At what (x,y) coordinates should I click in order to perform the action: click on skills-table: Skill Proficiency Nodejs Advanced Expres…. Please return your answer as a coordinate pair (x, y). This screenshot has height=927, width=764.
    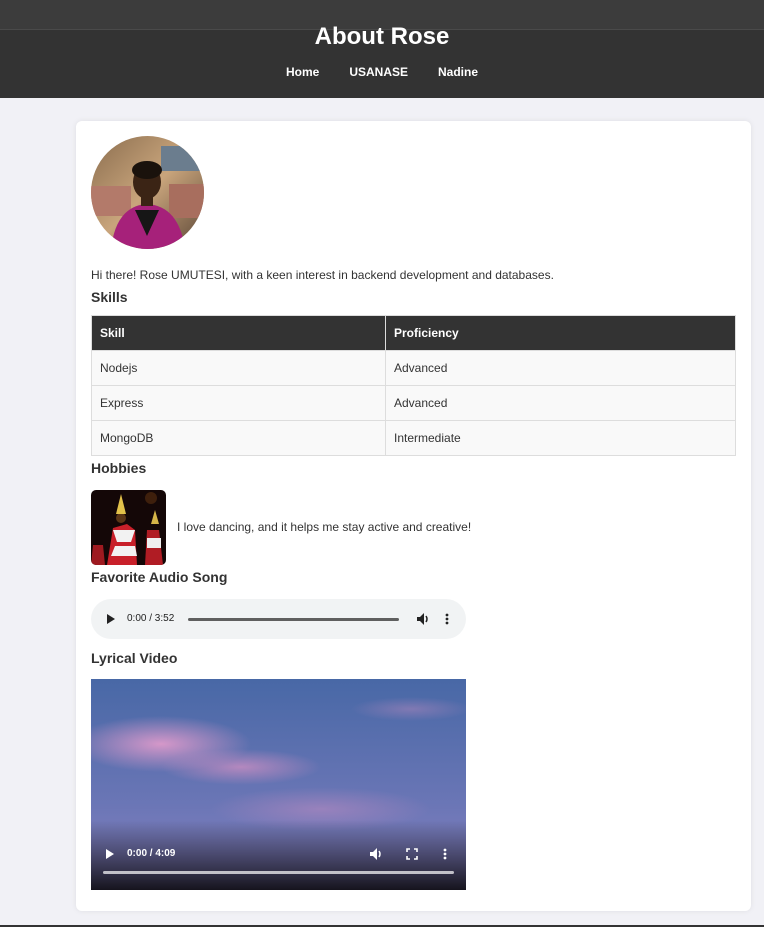
    Looking at the image, I should click on (413, 385).